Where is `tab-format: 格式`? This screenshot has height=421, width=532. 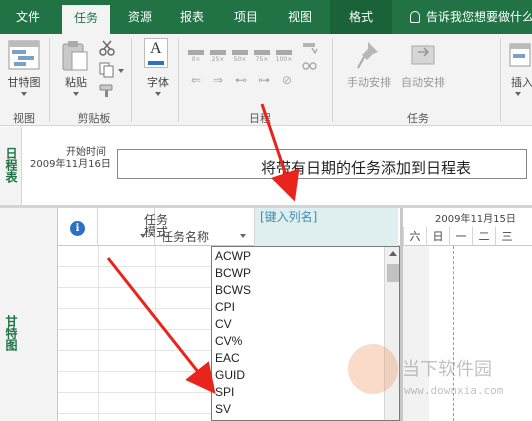
tab-format: 格式 is located at coordinates (361, 17).